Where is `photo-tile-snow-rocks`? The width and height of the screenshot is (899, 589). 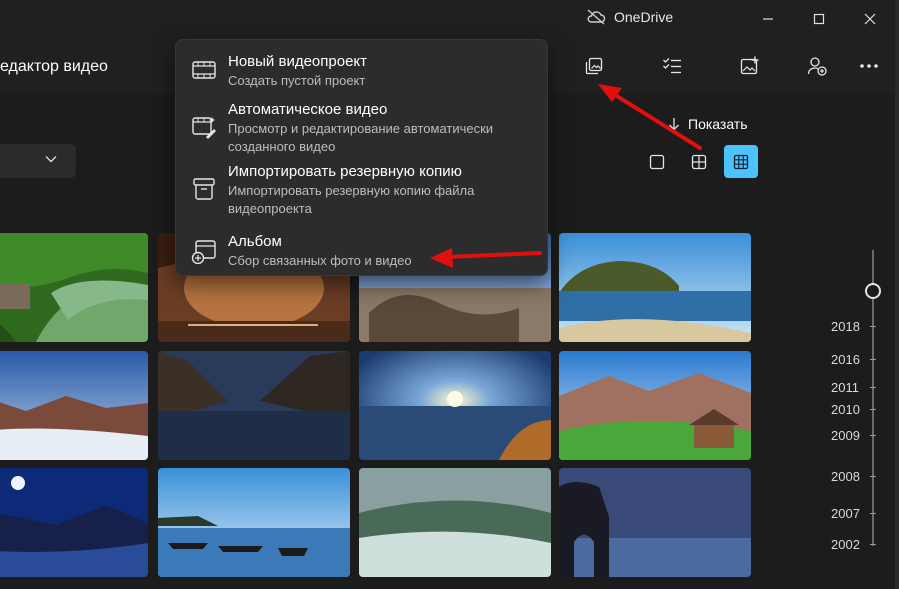
photo-tile-snow-rocks is located at coordinates (74, 405).